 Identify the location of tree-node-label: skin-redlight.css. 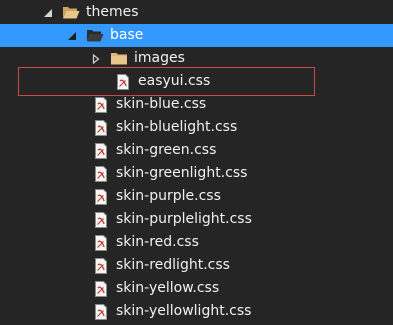
(173, 265).